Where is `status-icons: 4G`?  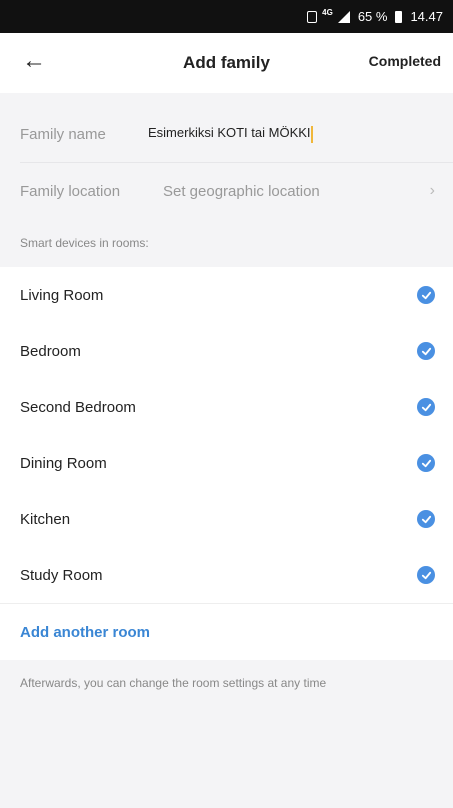 status-icons: 4G is located at coordinates (328, 15).